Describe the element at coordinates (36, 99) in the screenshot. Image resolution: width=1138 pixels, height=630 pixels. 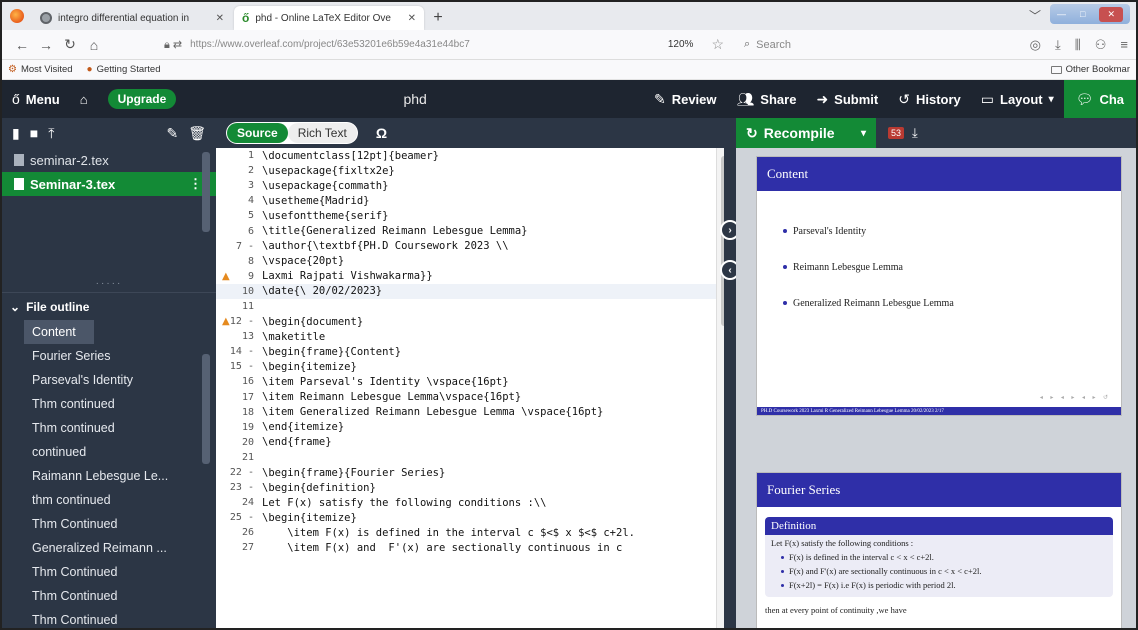
I see `menu-button: ő Menu` at that location.